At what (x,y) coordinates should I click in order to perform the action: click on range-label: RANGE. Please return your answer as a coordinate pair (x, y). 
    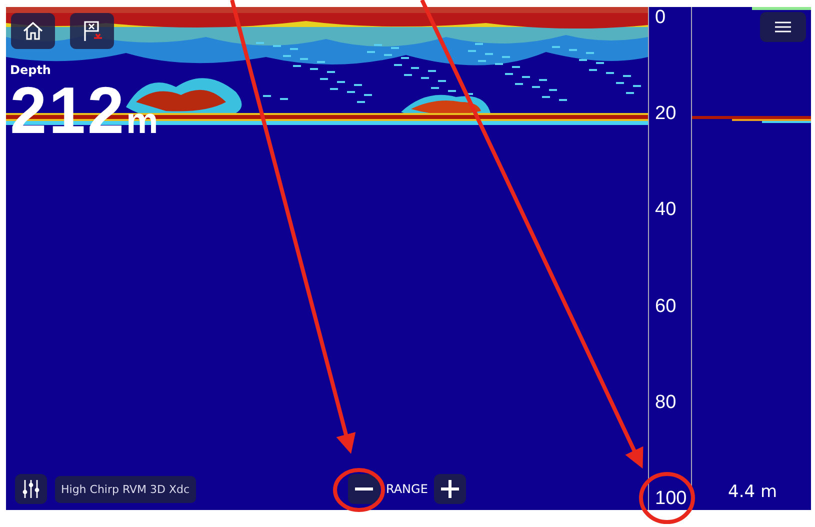
    Looking at the image, I should click on (407, 489).